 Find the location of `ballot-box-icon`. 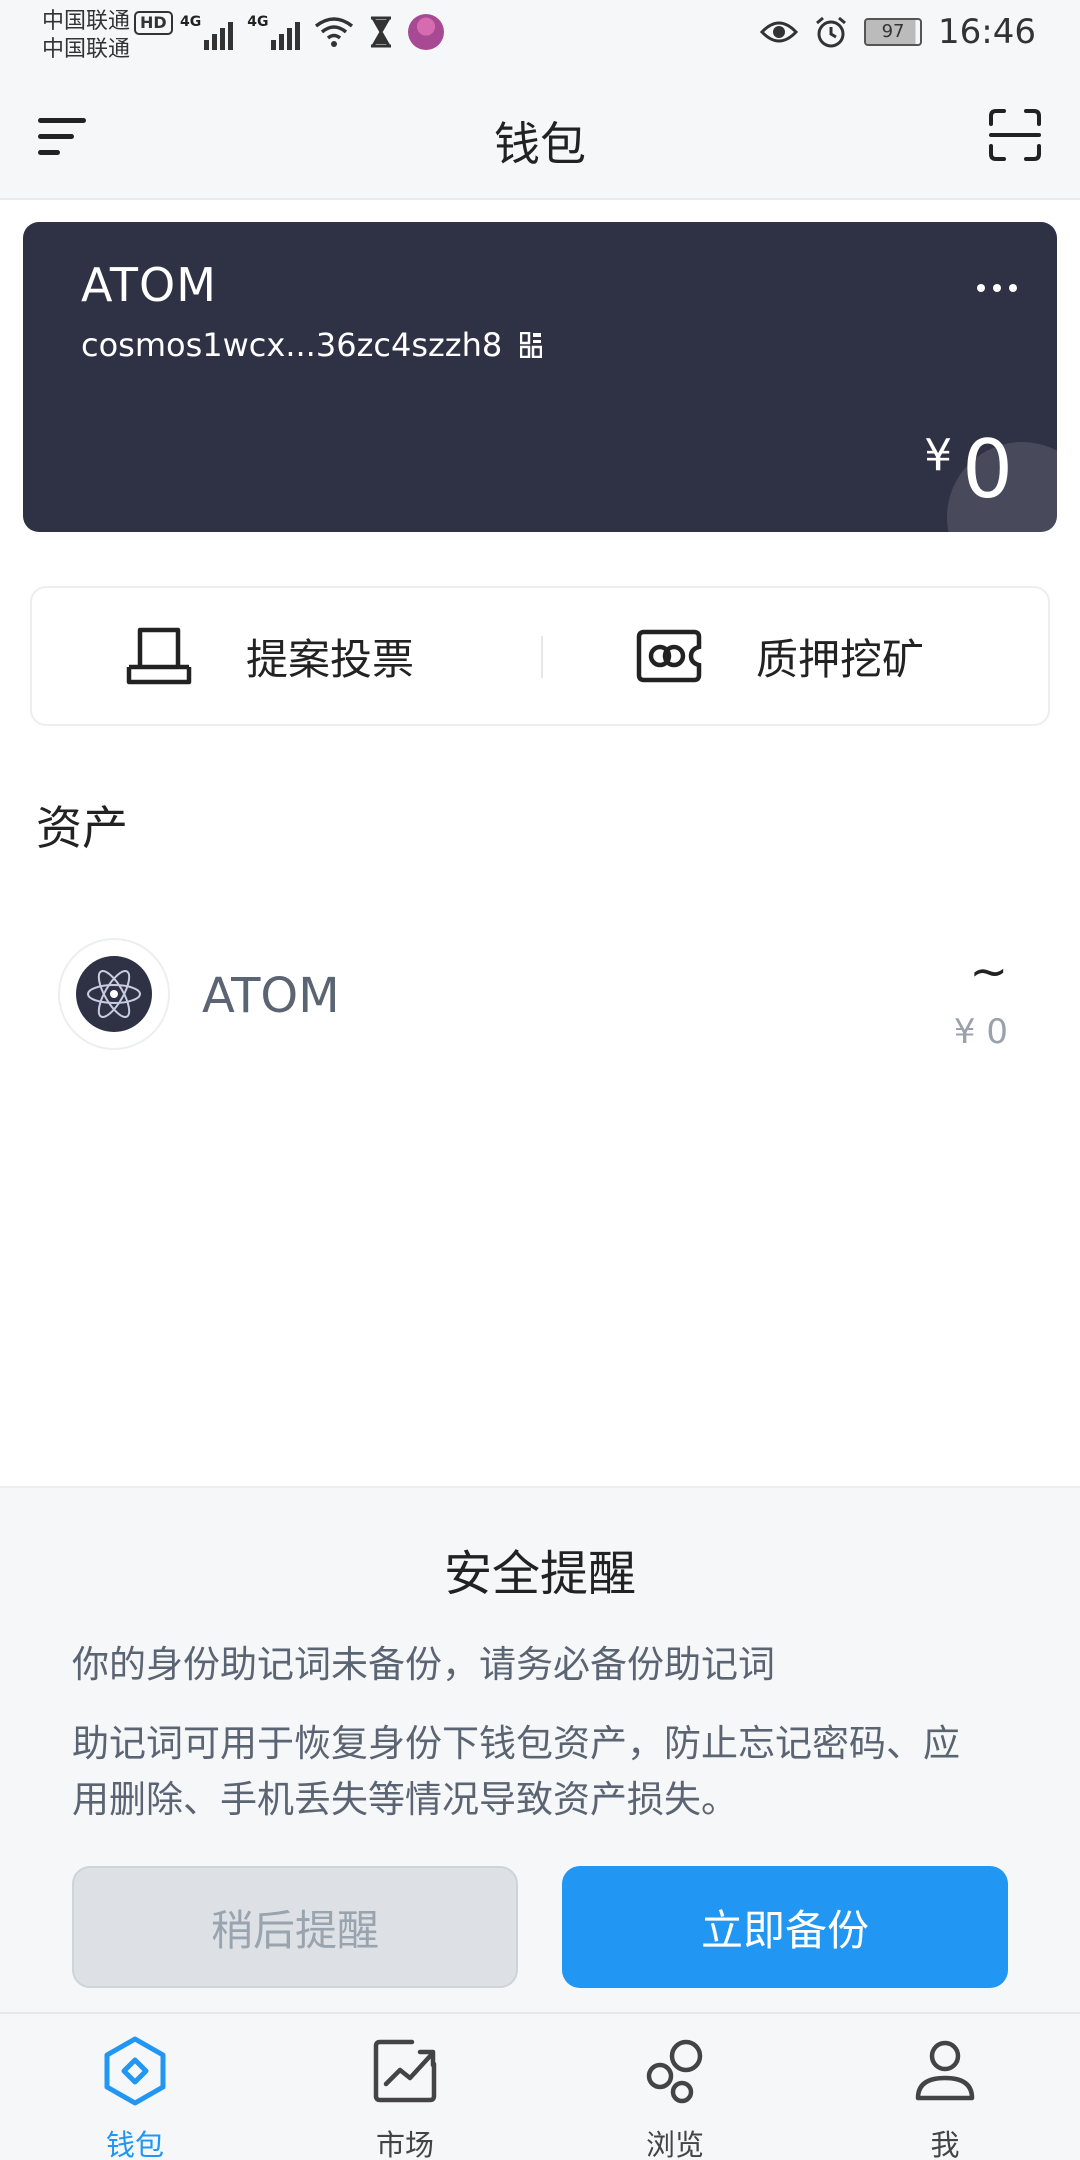

ballot-box-icon is located at coordinates (159, 656).